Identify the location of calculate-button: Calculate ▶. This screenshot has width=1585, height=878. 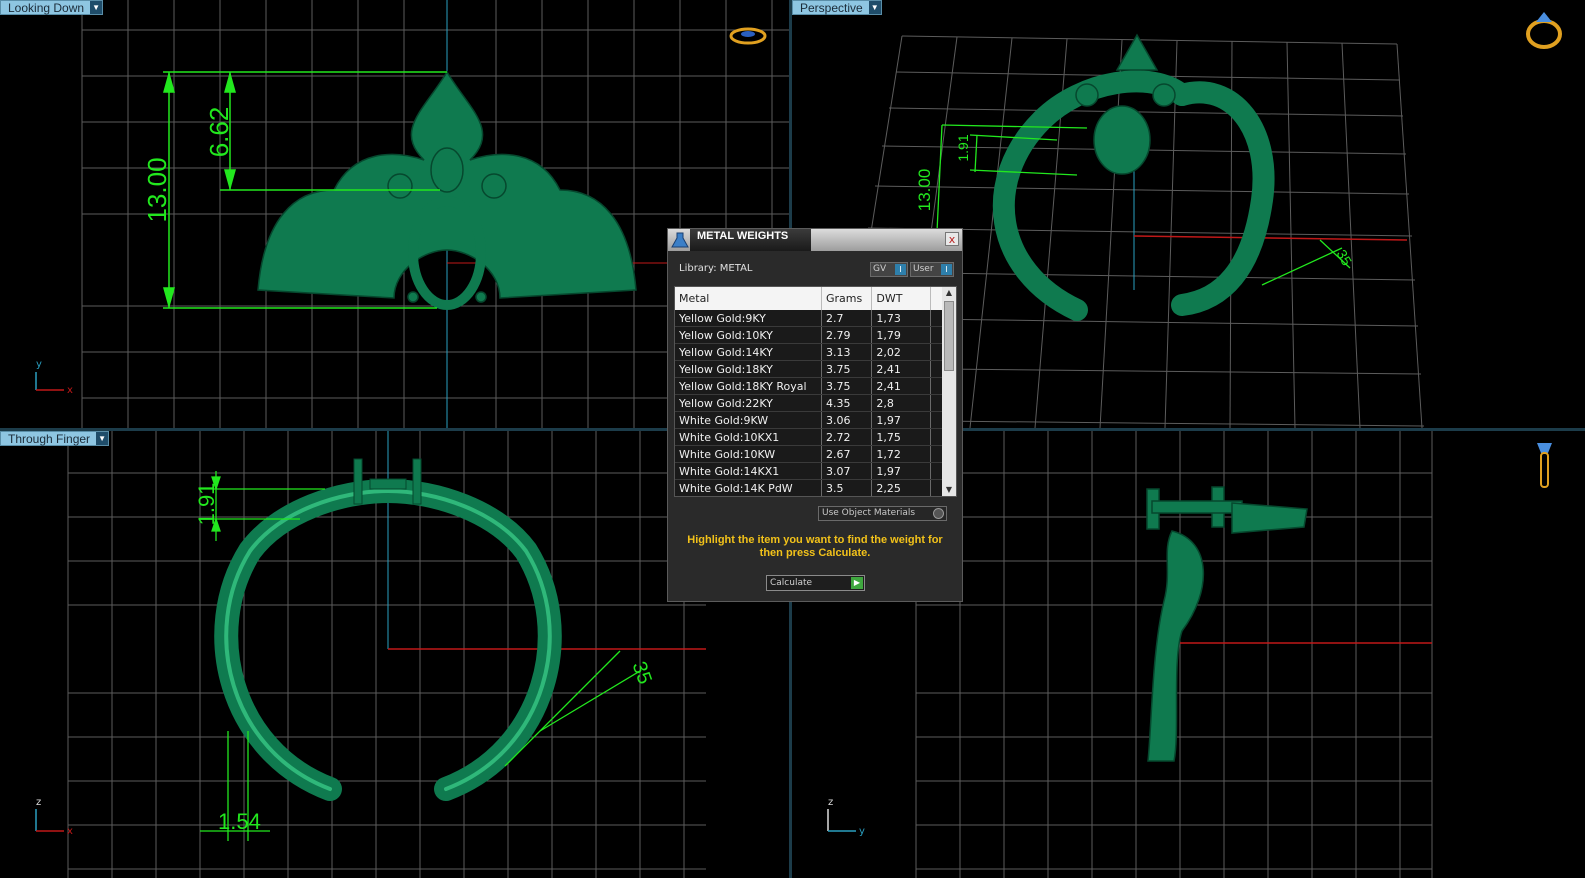
(815, 583).